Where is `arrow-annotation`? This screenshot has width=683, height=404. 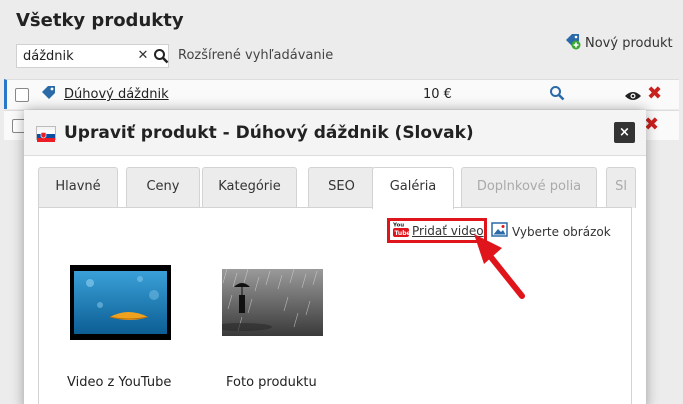
arrow-annotation is located at coordinates (500, 267).